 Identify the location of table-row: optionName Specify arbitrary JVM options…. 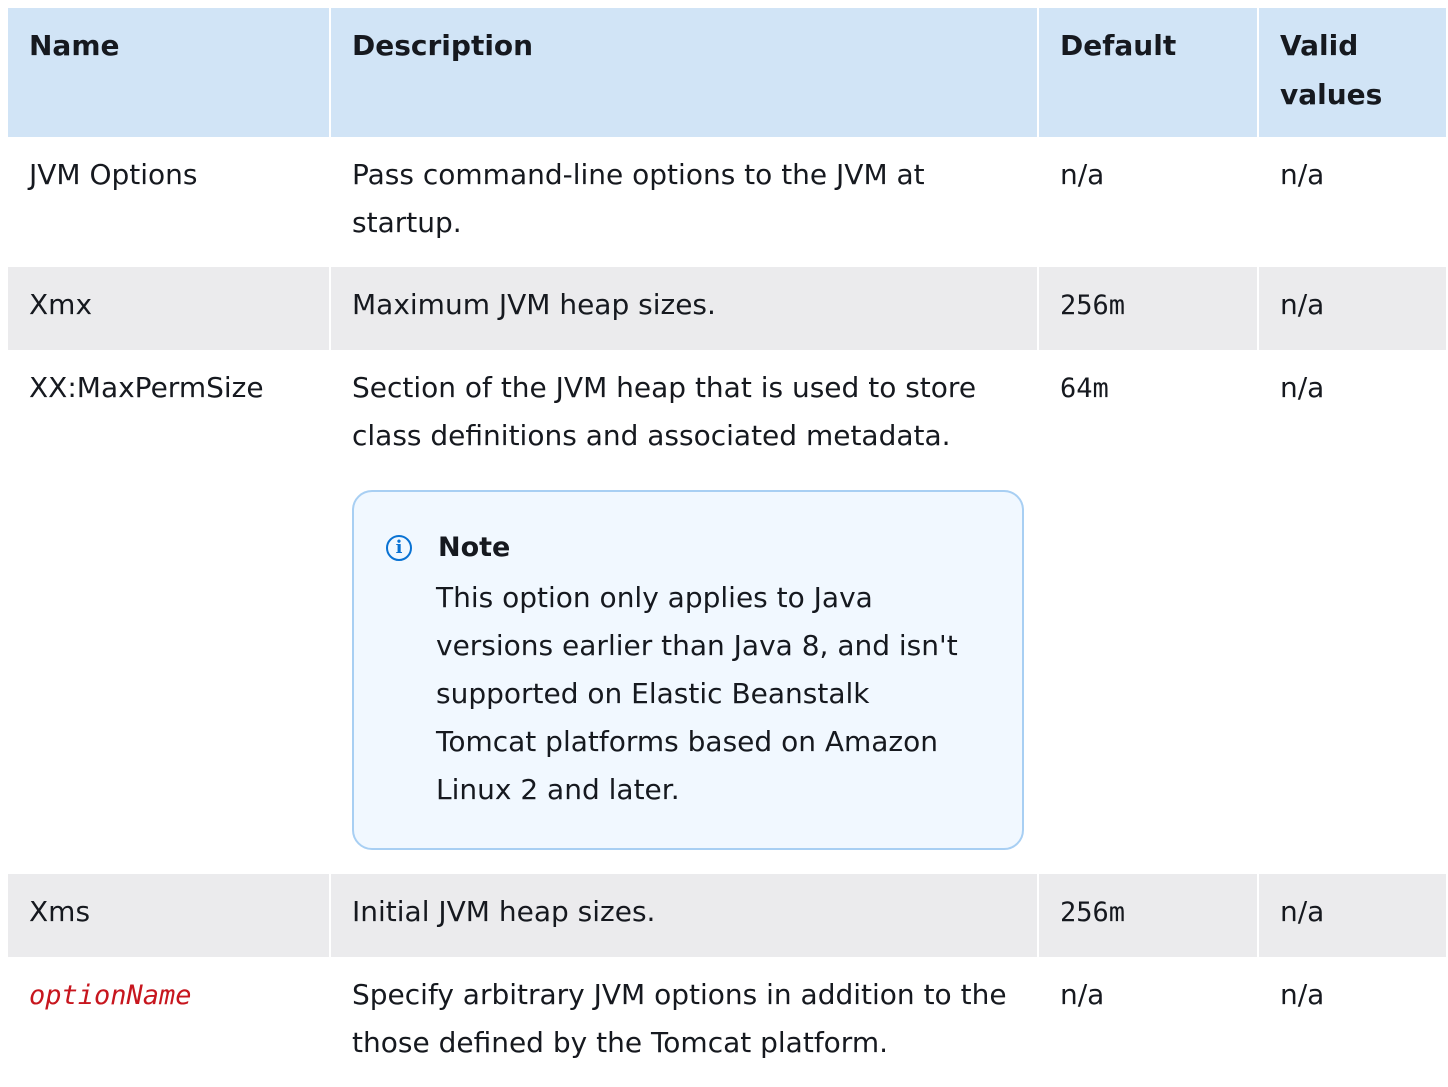
(727, 1022).